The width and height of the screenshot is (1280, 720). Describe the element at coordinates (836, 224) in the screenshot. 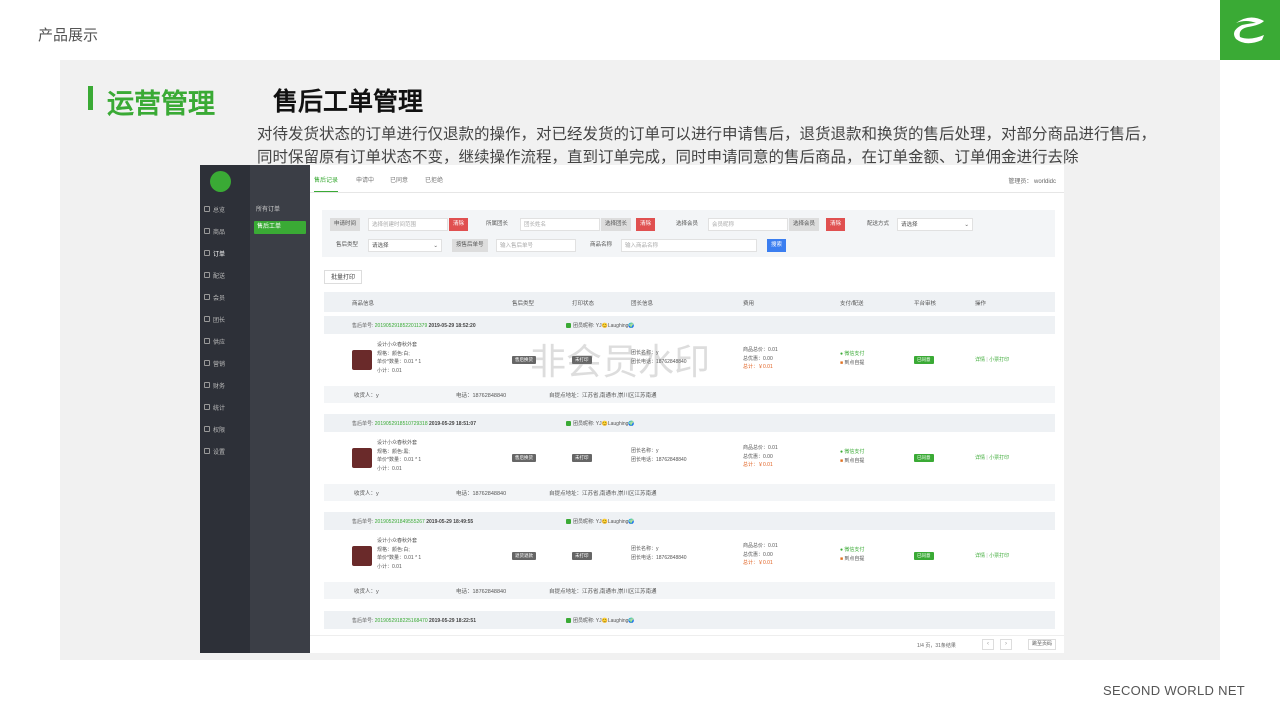

I see `clear-member-button: 清除` at that location.